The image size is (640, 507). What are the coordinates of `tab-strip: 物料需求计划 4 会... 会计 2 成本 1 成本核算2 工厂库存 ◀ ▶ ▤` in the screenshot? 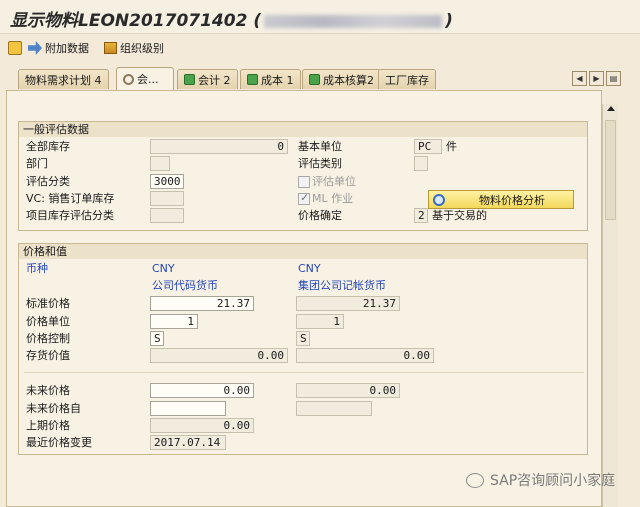 It's located at (320, 78).